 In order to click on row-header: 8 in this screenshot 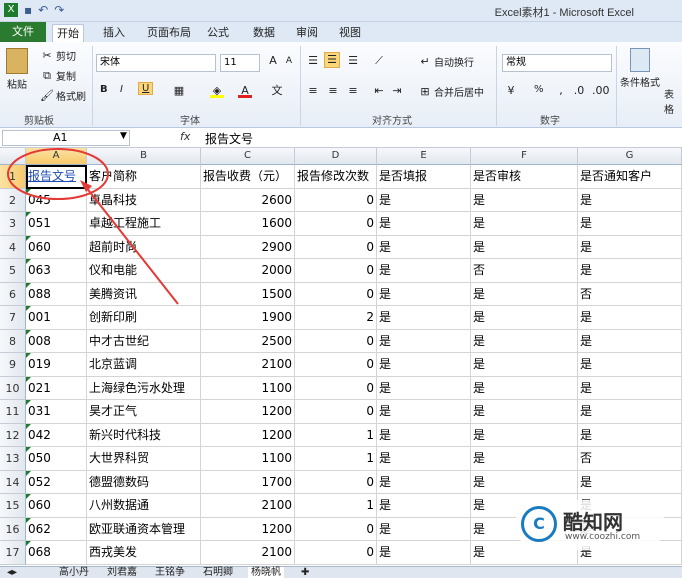, I will do `click(13, 341)`.